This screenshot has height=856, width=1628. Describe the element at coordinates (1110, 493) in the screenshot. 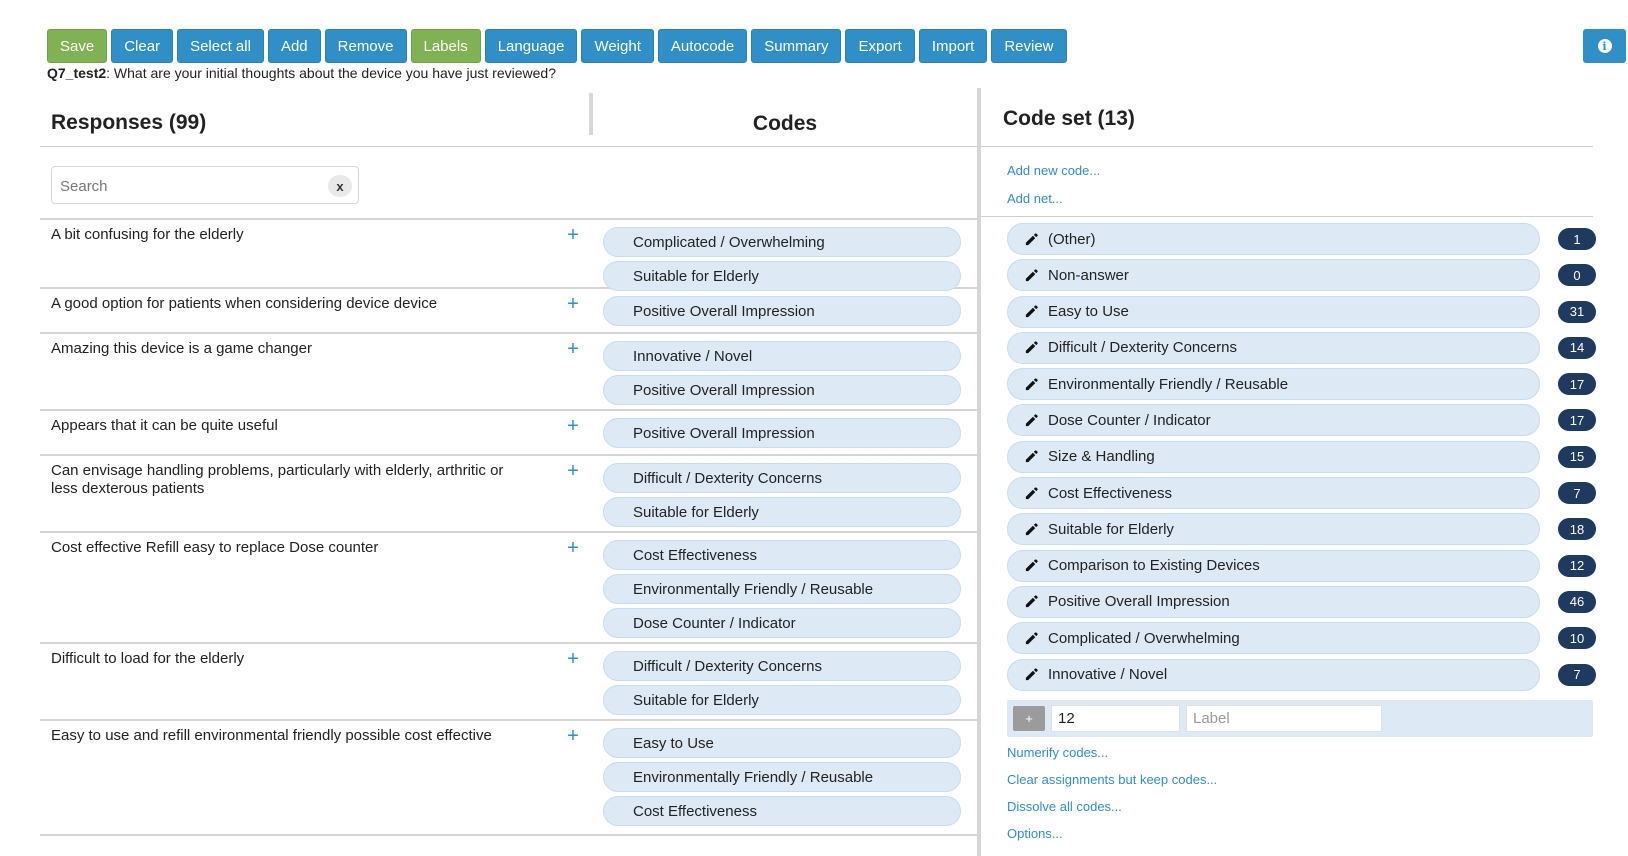

I see `code-label: Cost Effectiveness` at that location.